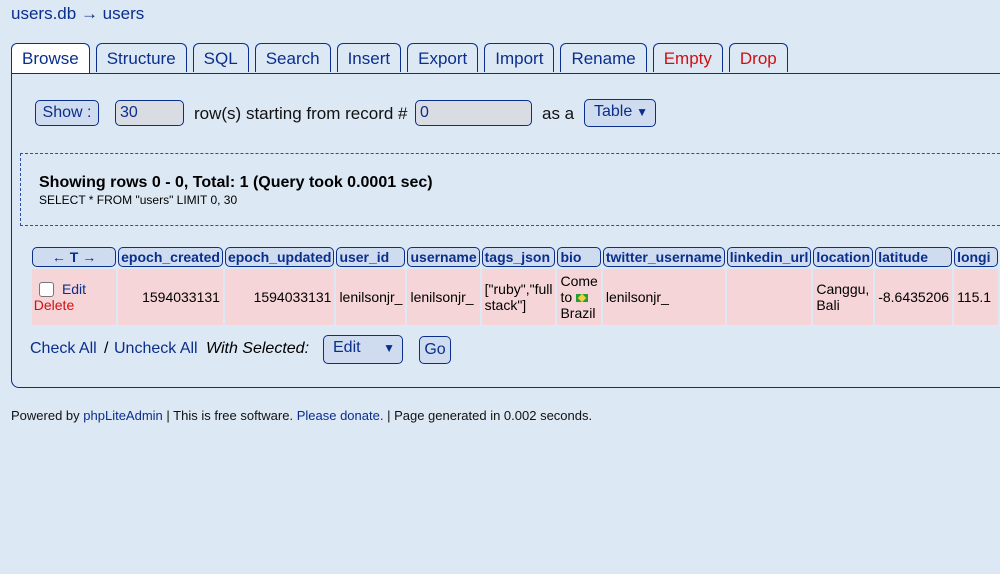  I want to click on rows-count-input: 30, so click(149, 113).